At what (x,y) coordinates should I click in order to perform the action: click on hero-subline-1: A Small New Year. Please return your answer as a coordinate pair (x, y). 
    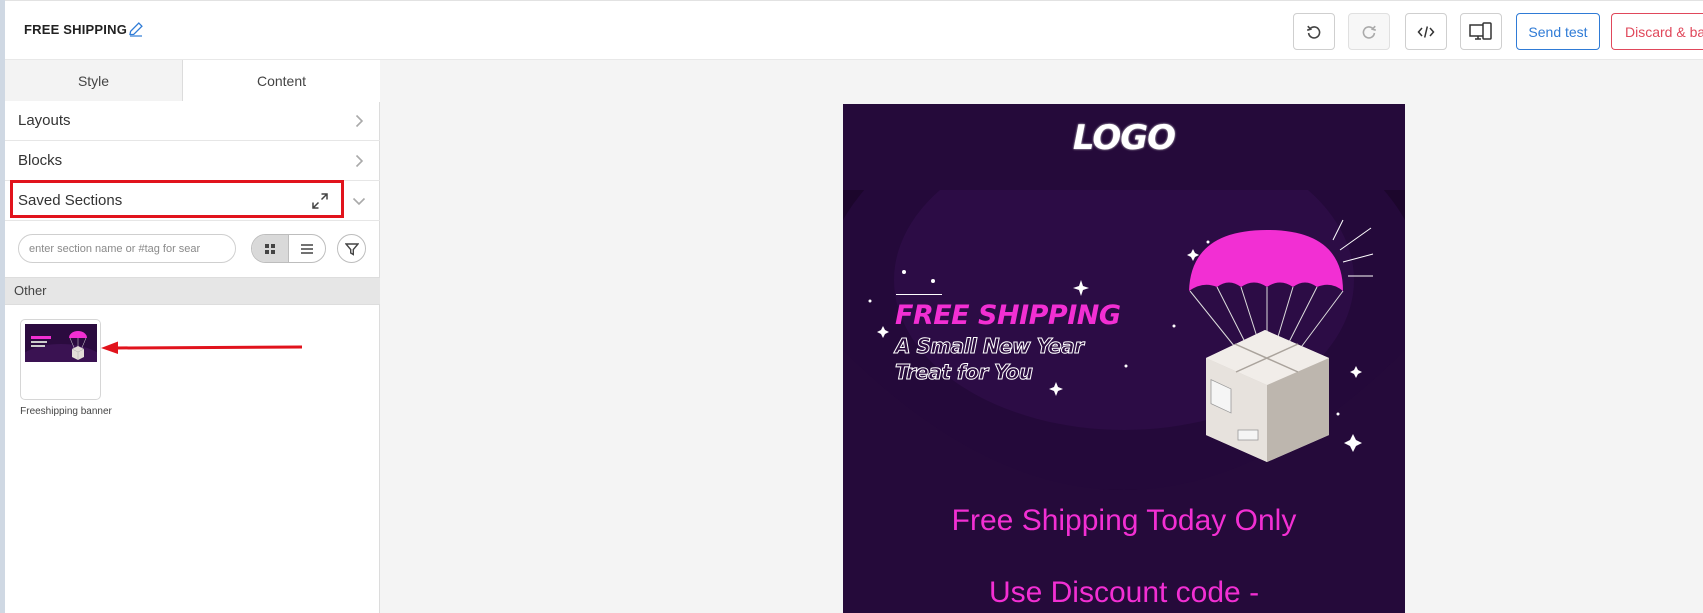
    Looking at the image, I should click on (989, 346).